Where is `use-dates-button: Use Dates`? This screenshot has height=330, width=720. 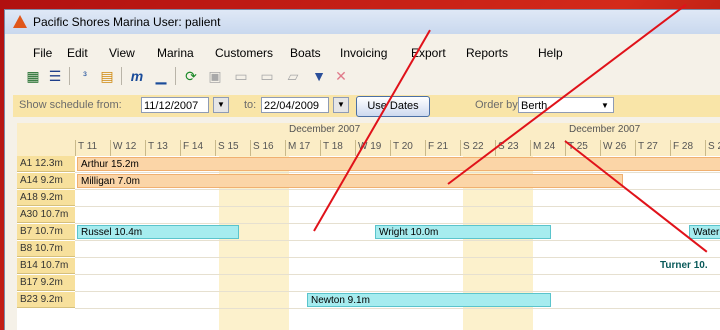
use-dates-button: Use Dates is located at coordinates (393, 106).